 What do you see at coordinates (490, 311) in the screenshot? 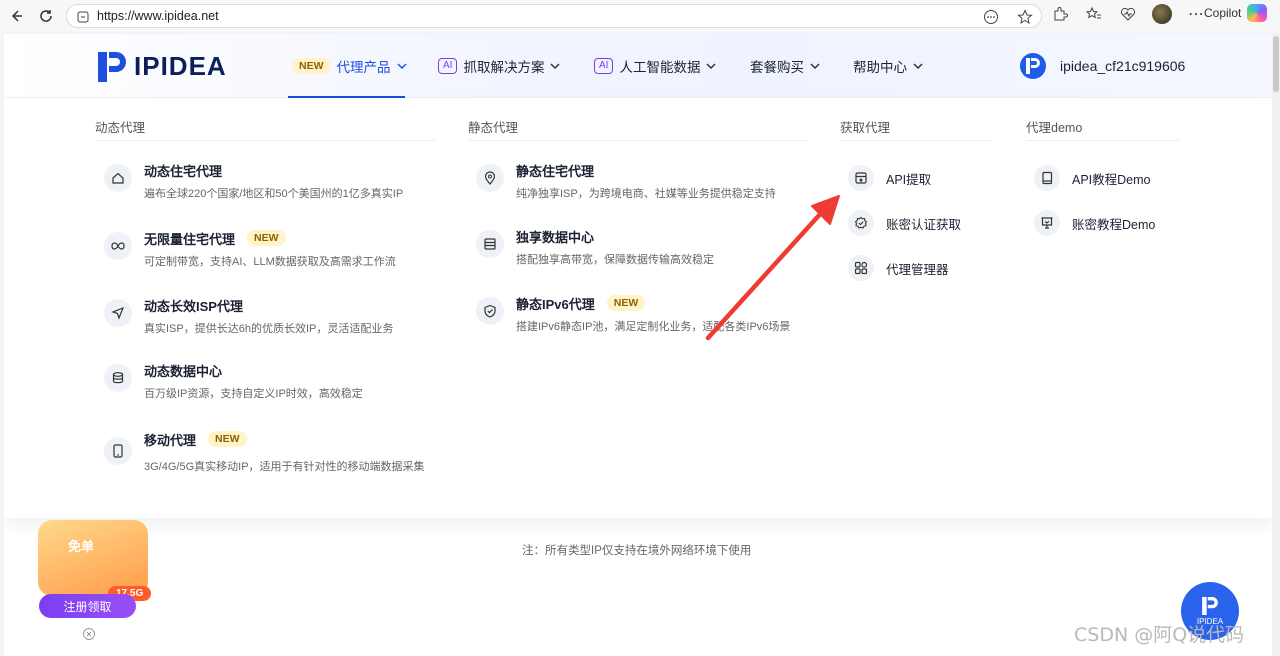
I see `shield-icon` at bounding box center [490, 311].